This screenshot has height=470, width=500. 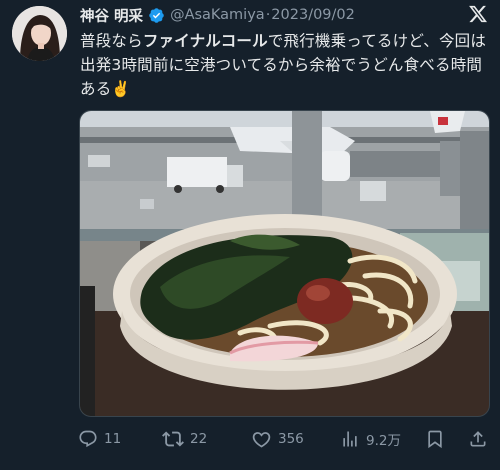 What do you see at coordinates (111, 15) in the screenshot?
I see `author-display-name: 神谷 明采` at bounding box center [111, 15].